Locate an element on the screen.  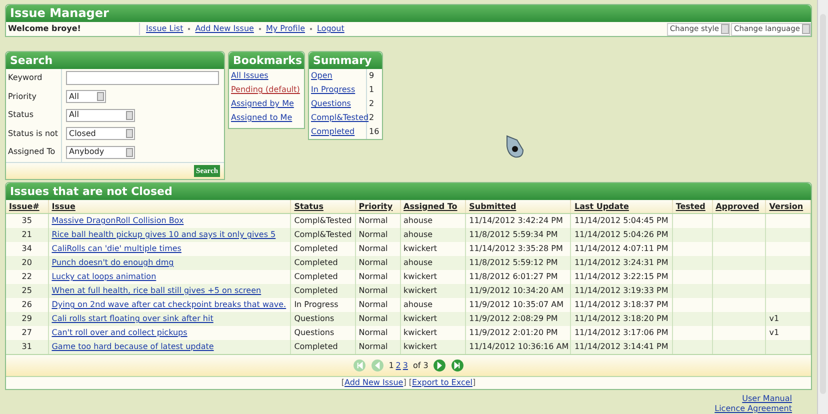
column-header: Assigned To is located at coordinates (431, 206).